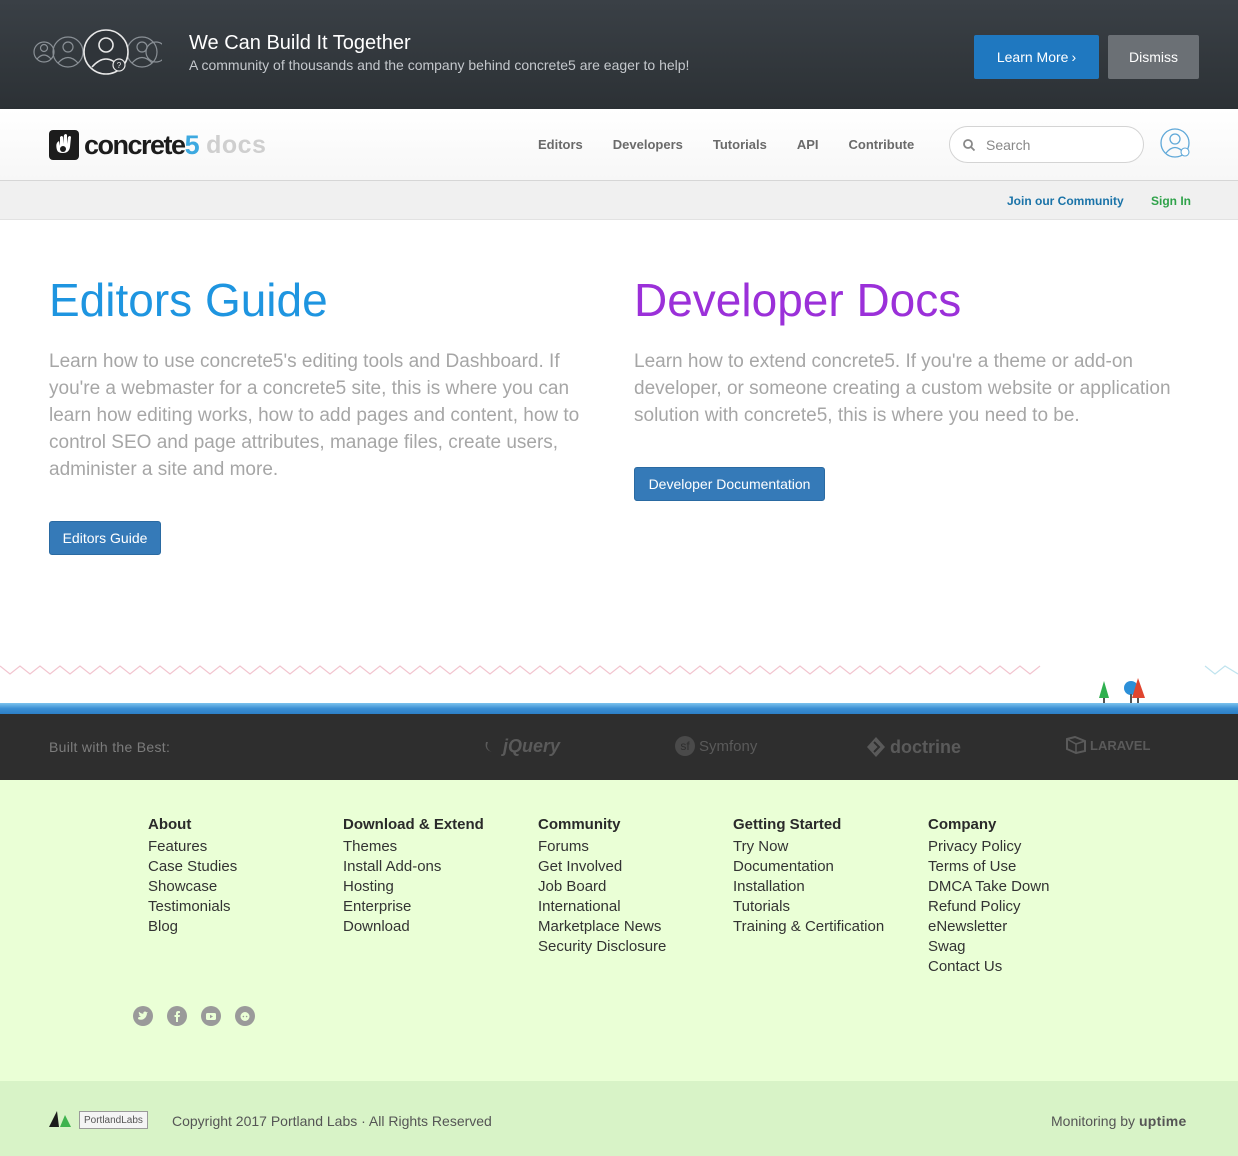  I want to click on dismiss-button: Dismiss, so click(1153, 57).